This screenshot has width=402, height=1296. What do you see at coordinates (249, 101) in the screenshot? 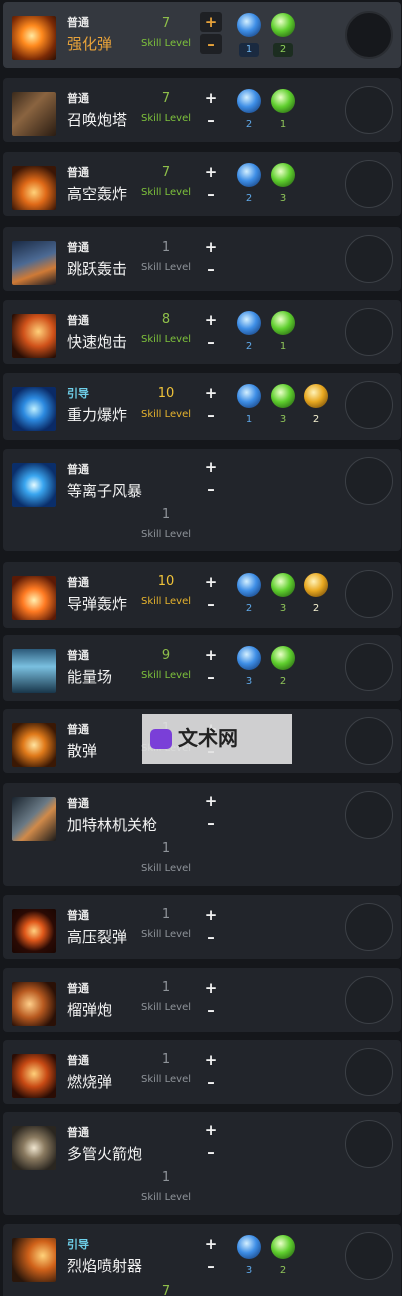
I see `blue-timer-rune-icon` at bounding box center [249, 101].